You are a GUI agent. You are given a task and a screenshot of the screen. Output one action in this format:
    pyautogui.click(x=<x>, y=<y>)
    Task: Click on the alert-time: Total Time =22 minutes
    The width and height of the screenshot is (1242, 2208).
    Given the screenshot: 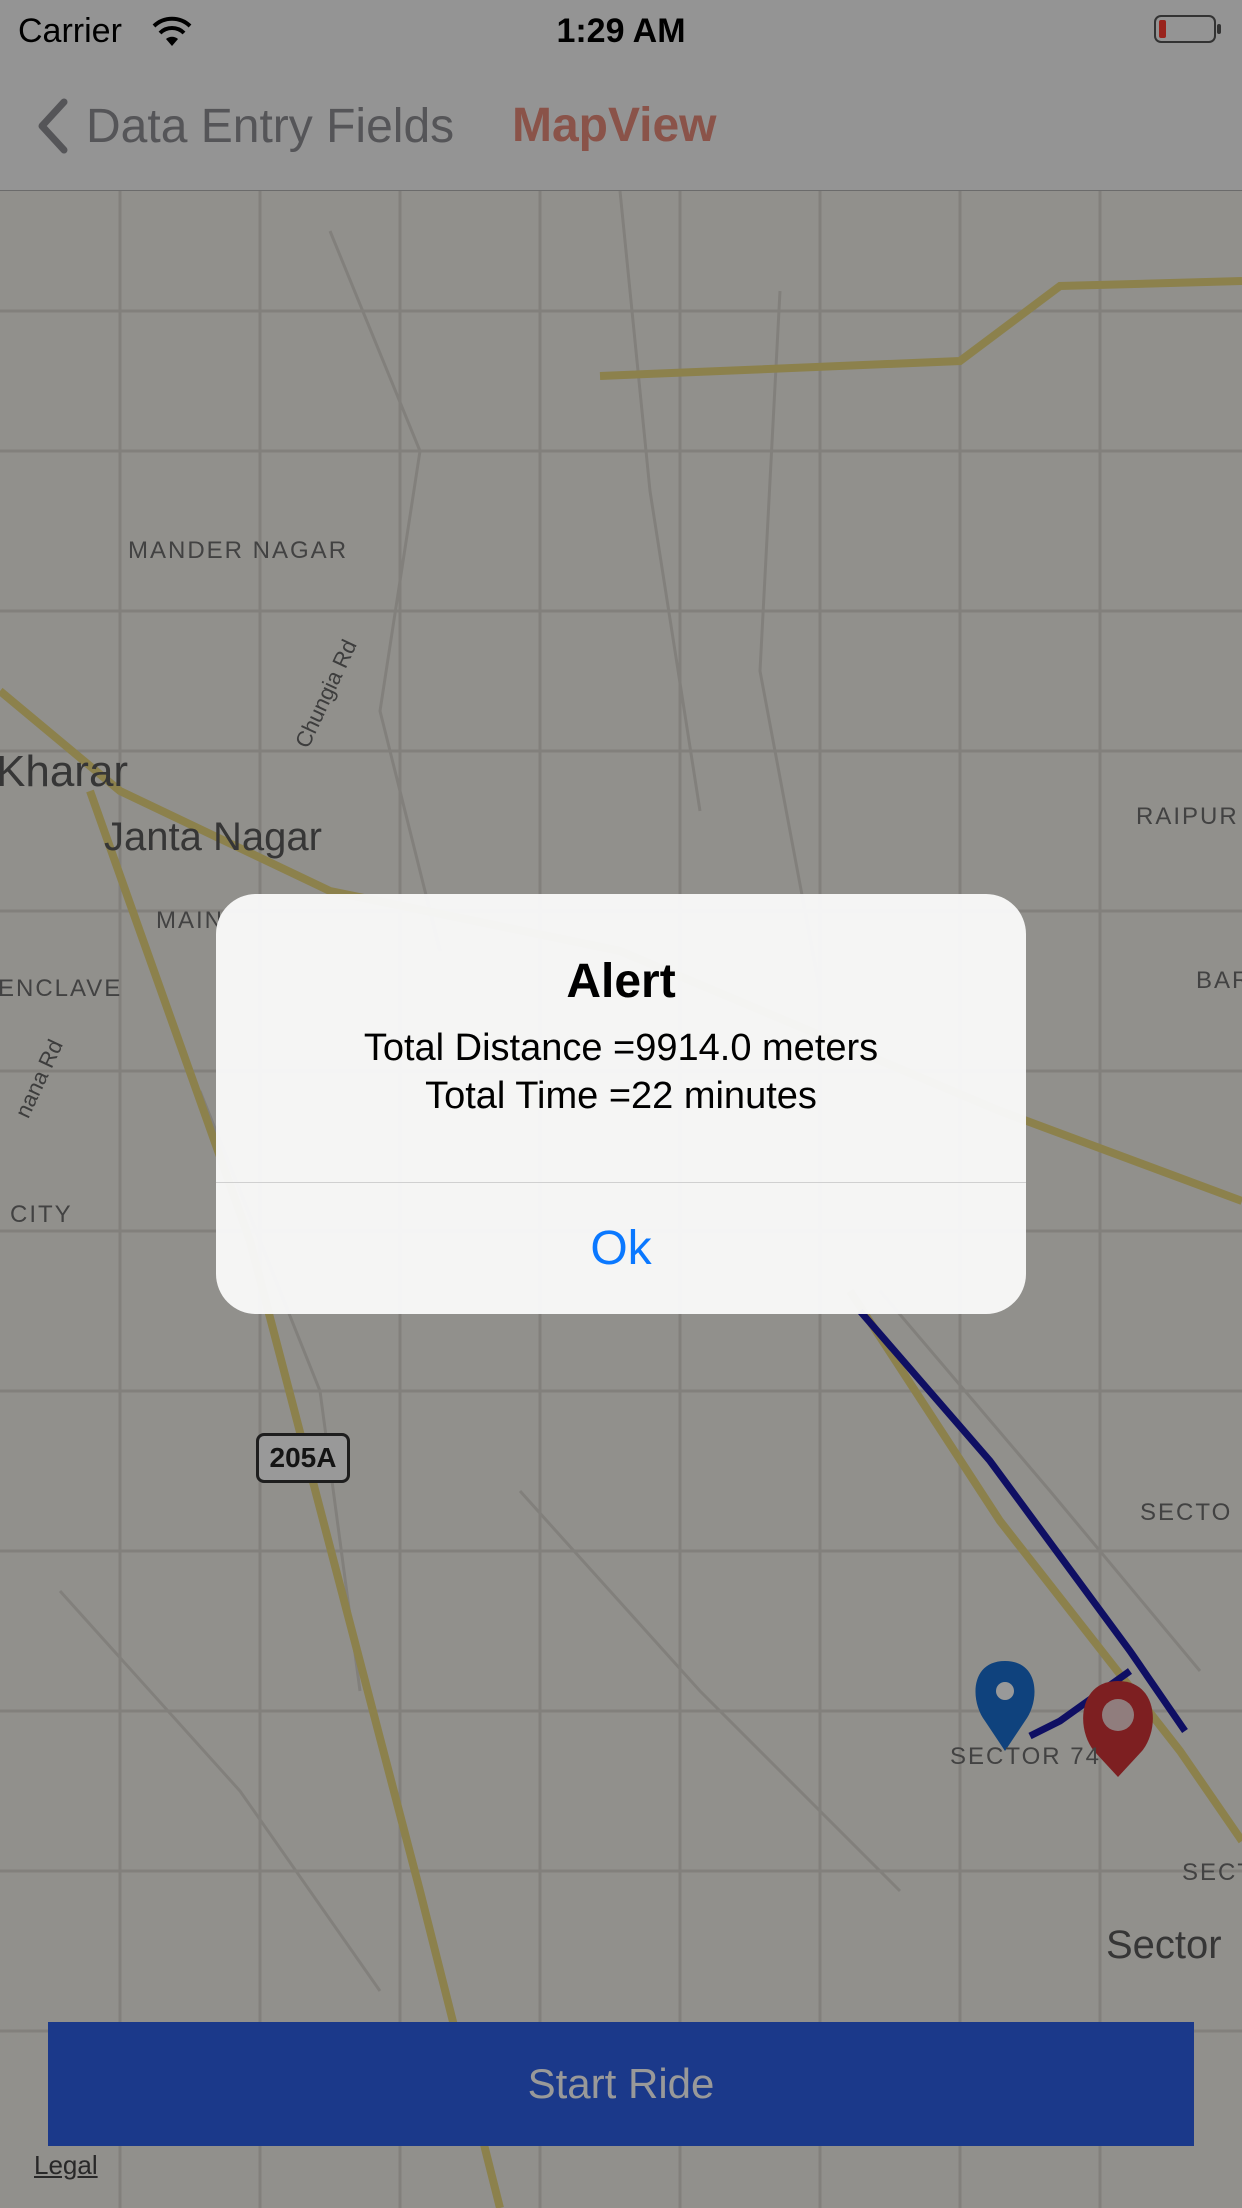 What is the action you would take?
    pyautogui.click(x=621, y=1096)
    